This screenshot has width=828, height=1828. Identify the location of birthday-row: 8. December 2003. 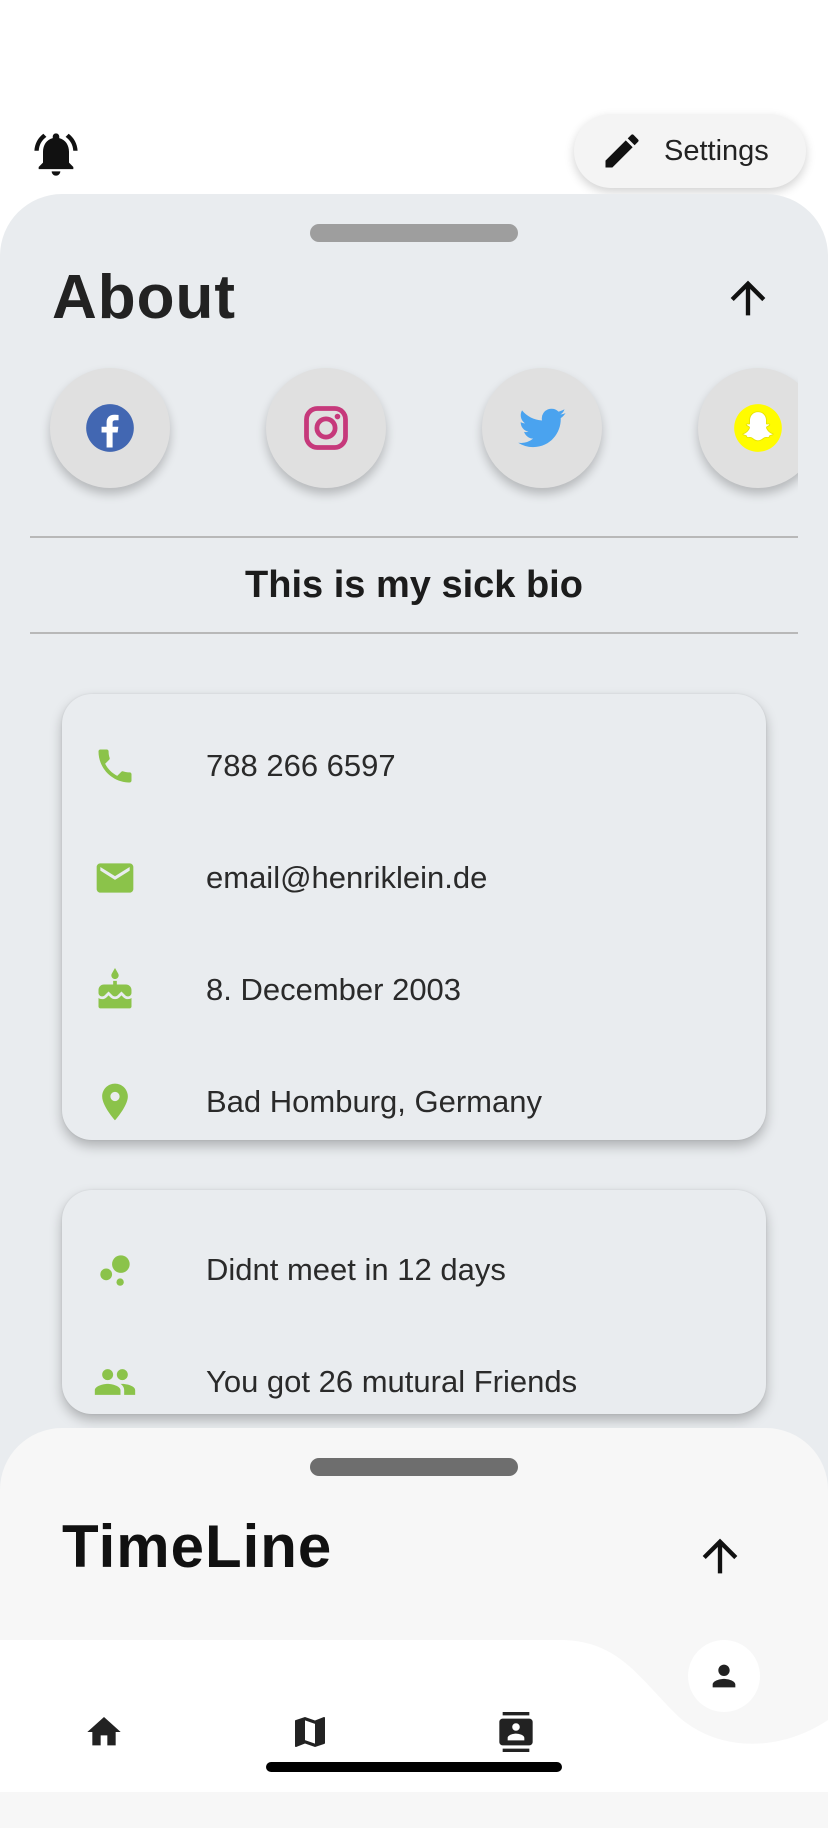
(414, 990).